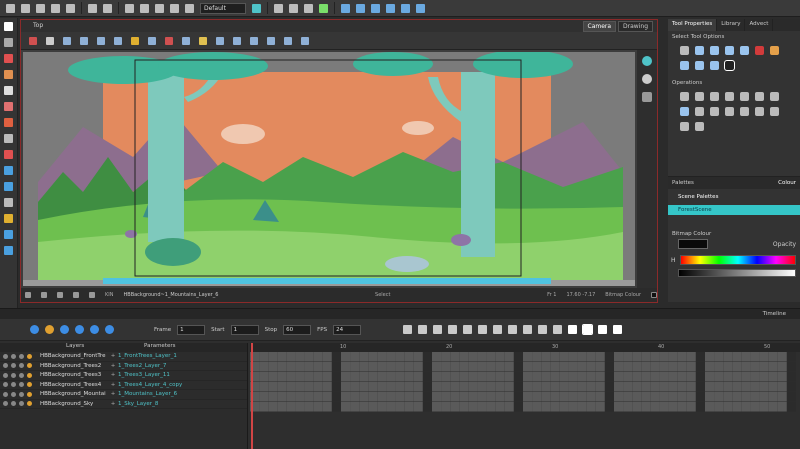 The width and height of the screenshot is (800, 449). Describe the element at coordinates (759, 111) in the screenshot. I see `height-icon` at that location.